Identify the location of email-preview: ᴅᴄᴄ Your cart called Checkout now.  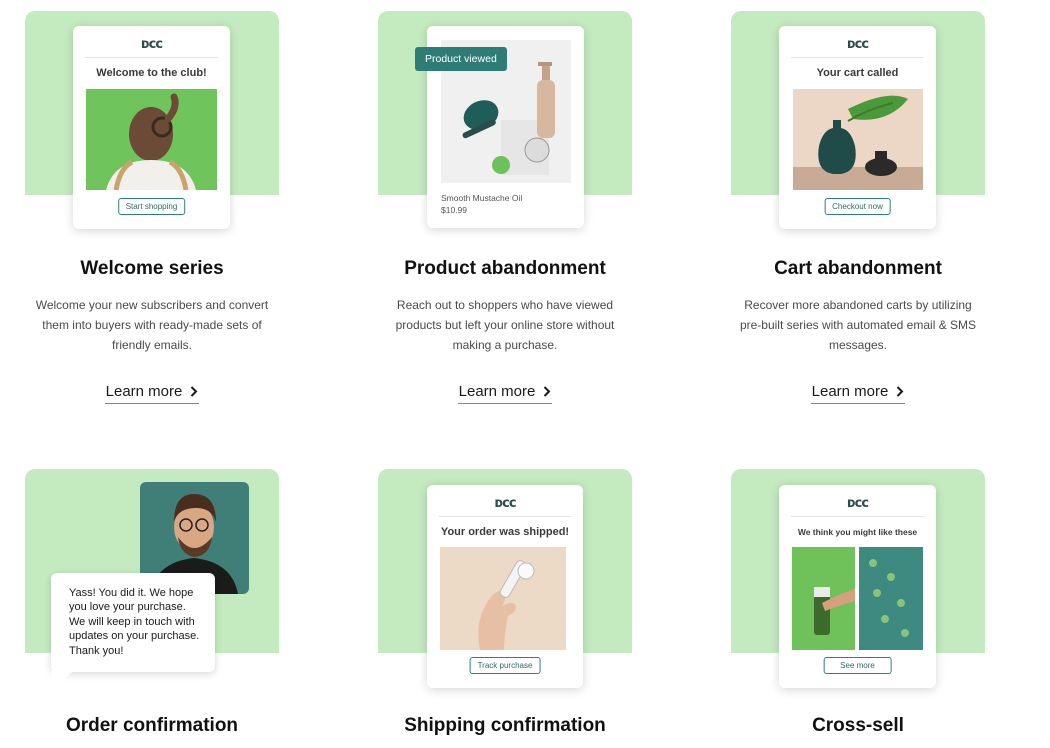
(857, 127).